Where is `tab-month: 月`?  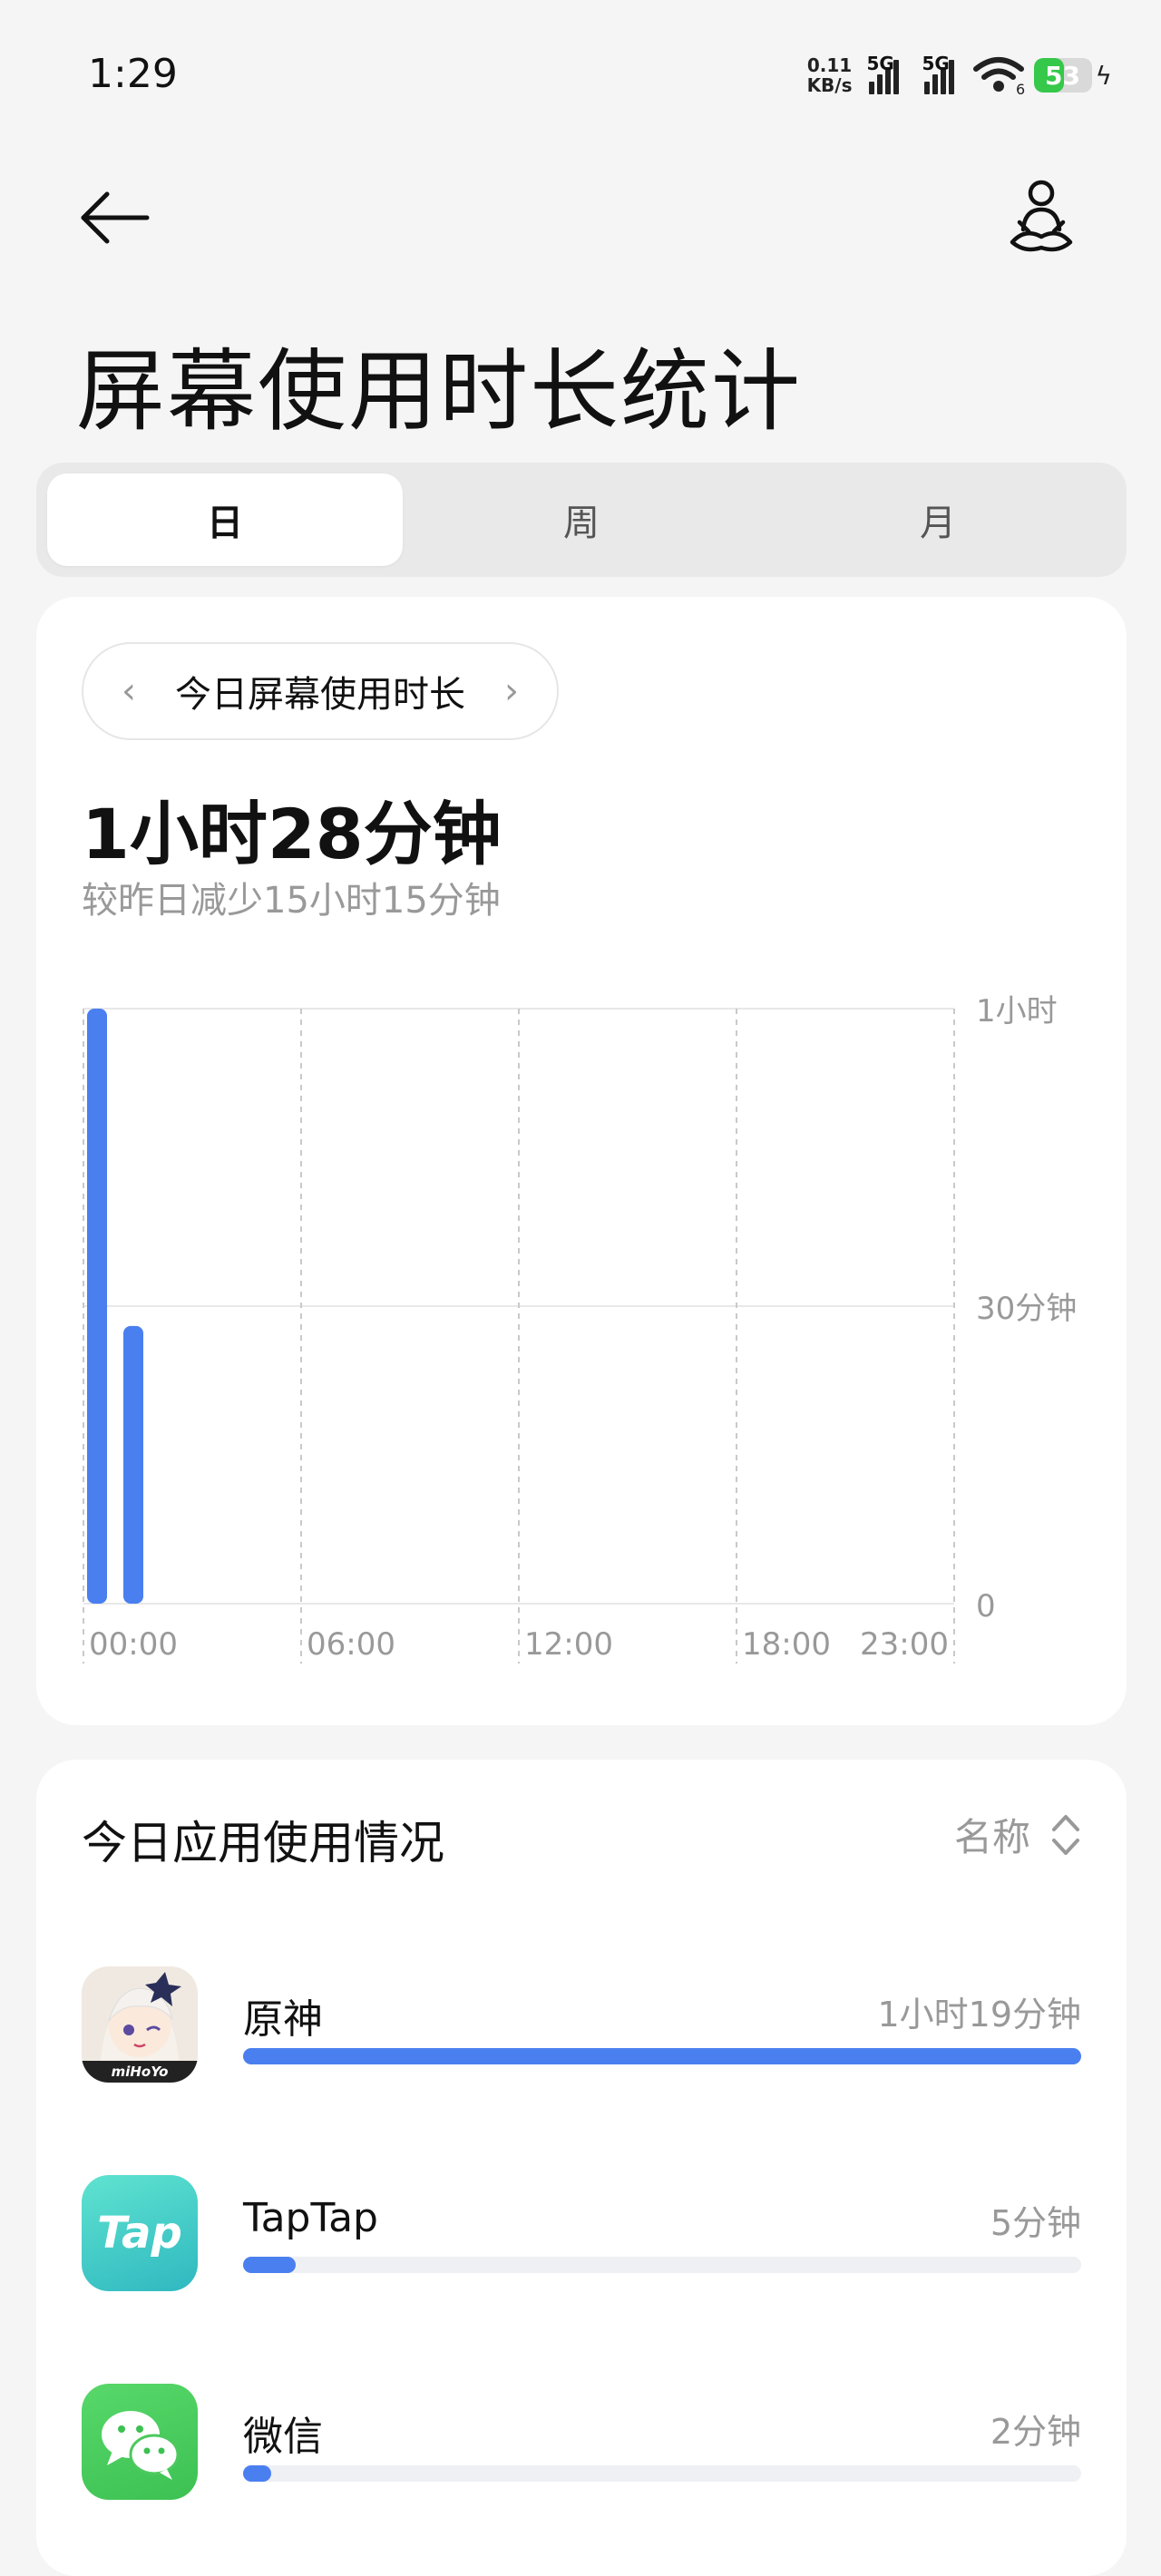
tab-month: 月 is located at coordinates (938, 519).